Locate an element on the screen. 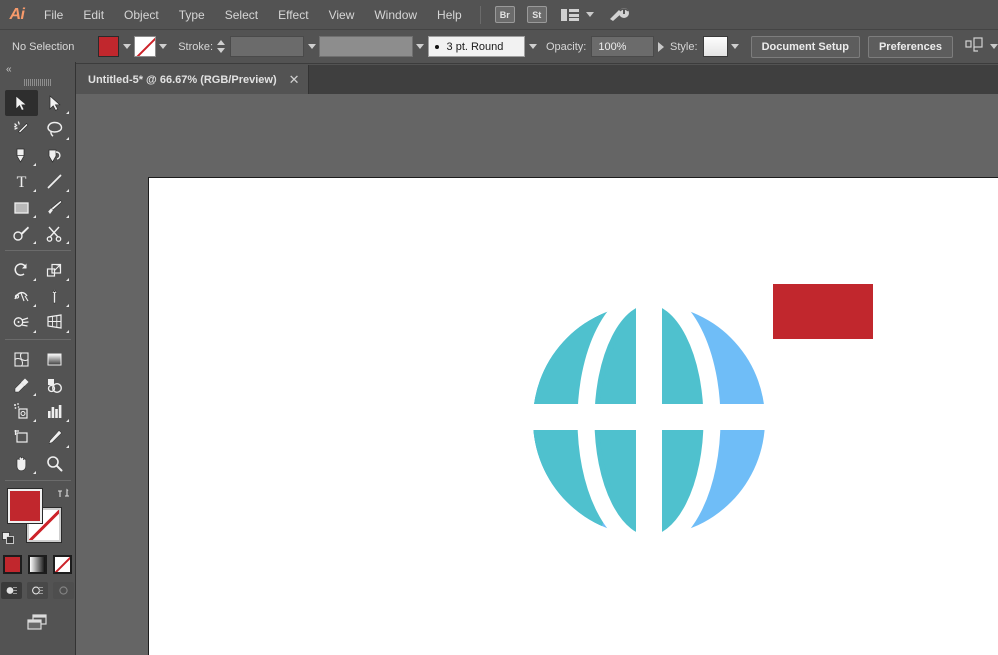 The image size is (998, 655). menu-help: Help is located at coordinates (449, 15).